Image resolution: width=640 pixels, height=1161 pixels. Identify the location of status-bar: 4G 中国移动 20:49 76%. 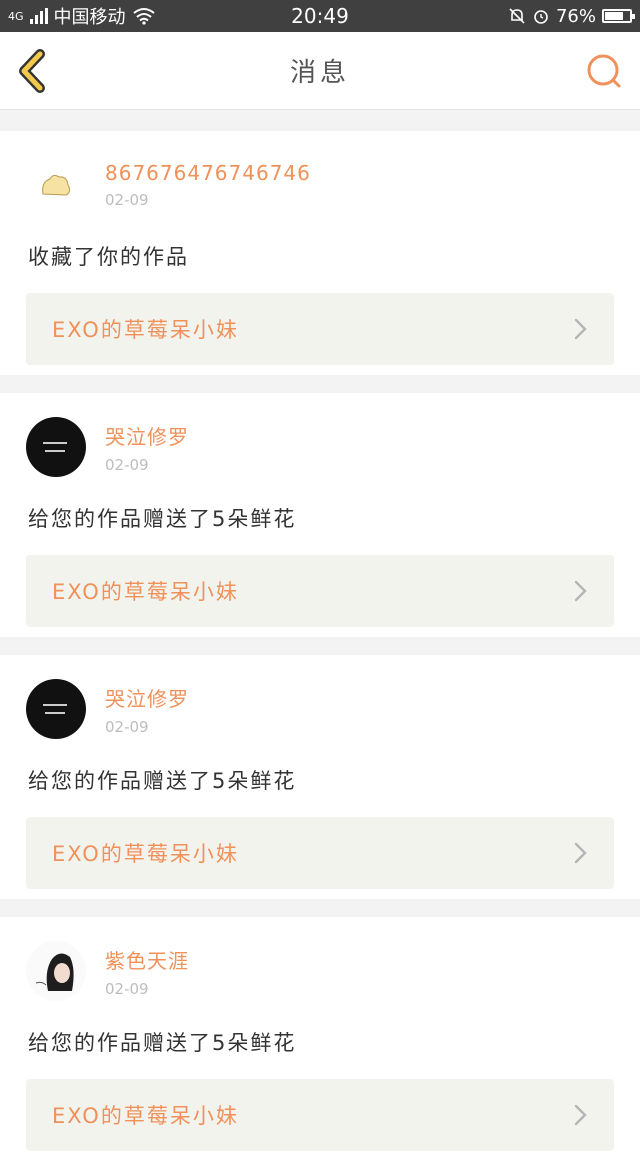
(320, 16).